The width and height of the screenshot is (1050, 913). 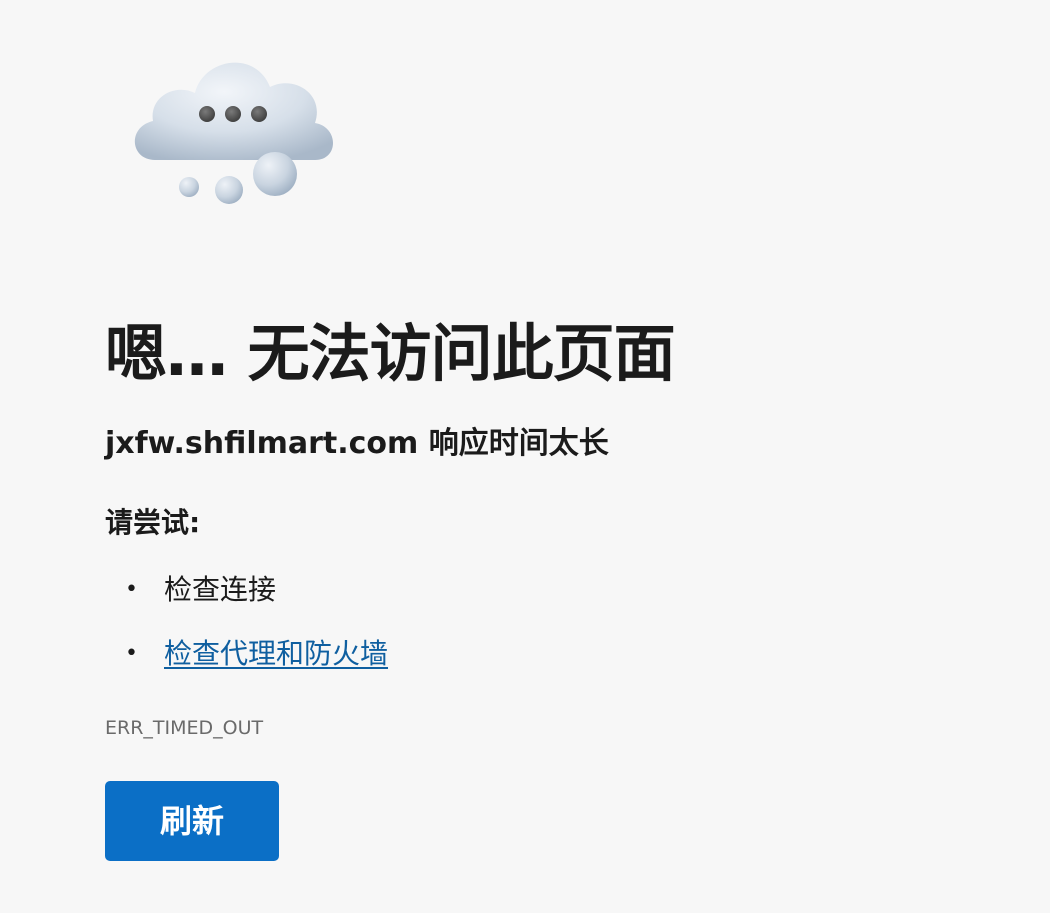 I want to click on suggestion-check-connection: 检查连接, so click(x=220, y=589).